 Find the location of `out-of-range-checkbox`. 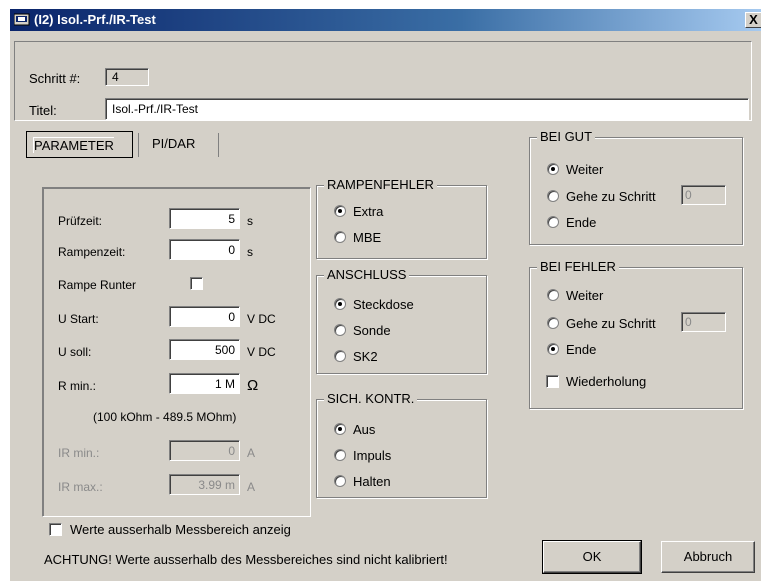

out-of-range-checkbox is located at coordinates (55, 529).